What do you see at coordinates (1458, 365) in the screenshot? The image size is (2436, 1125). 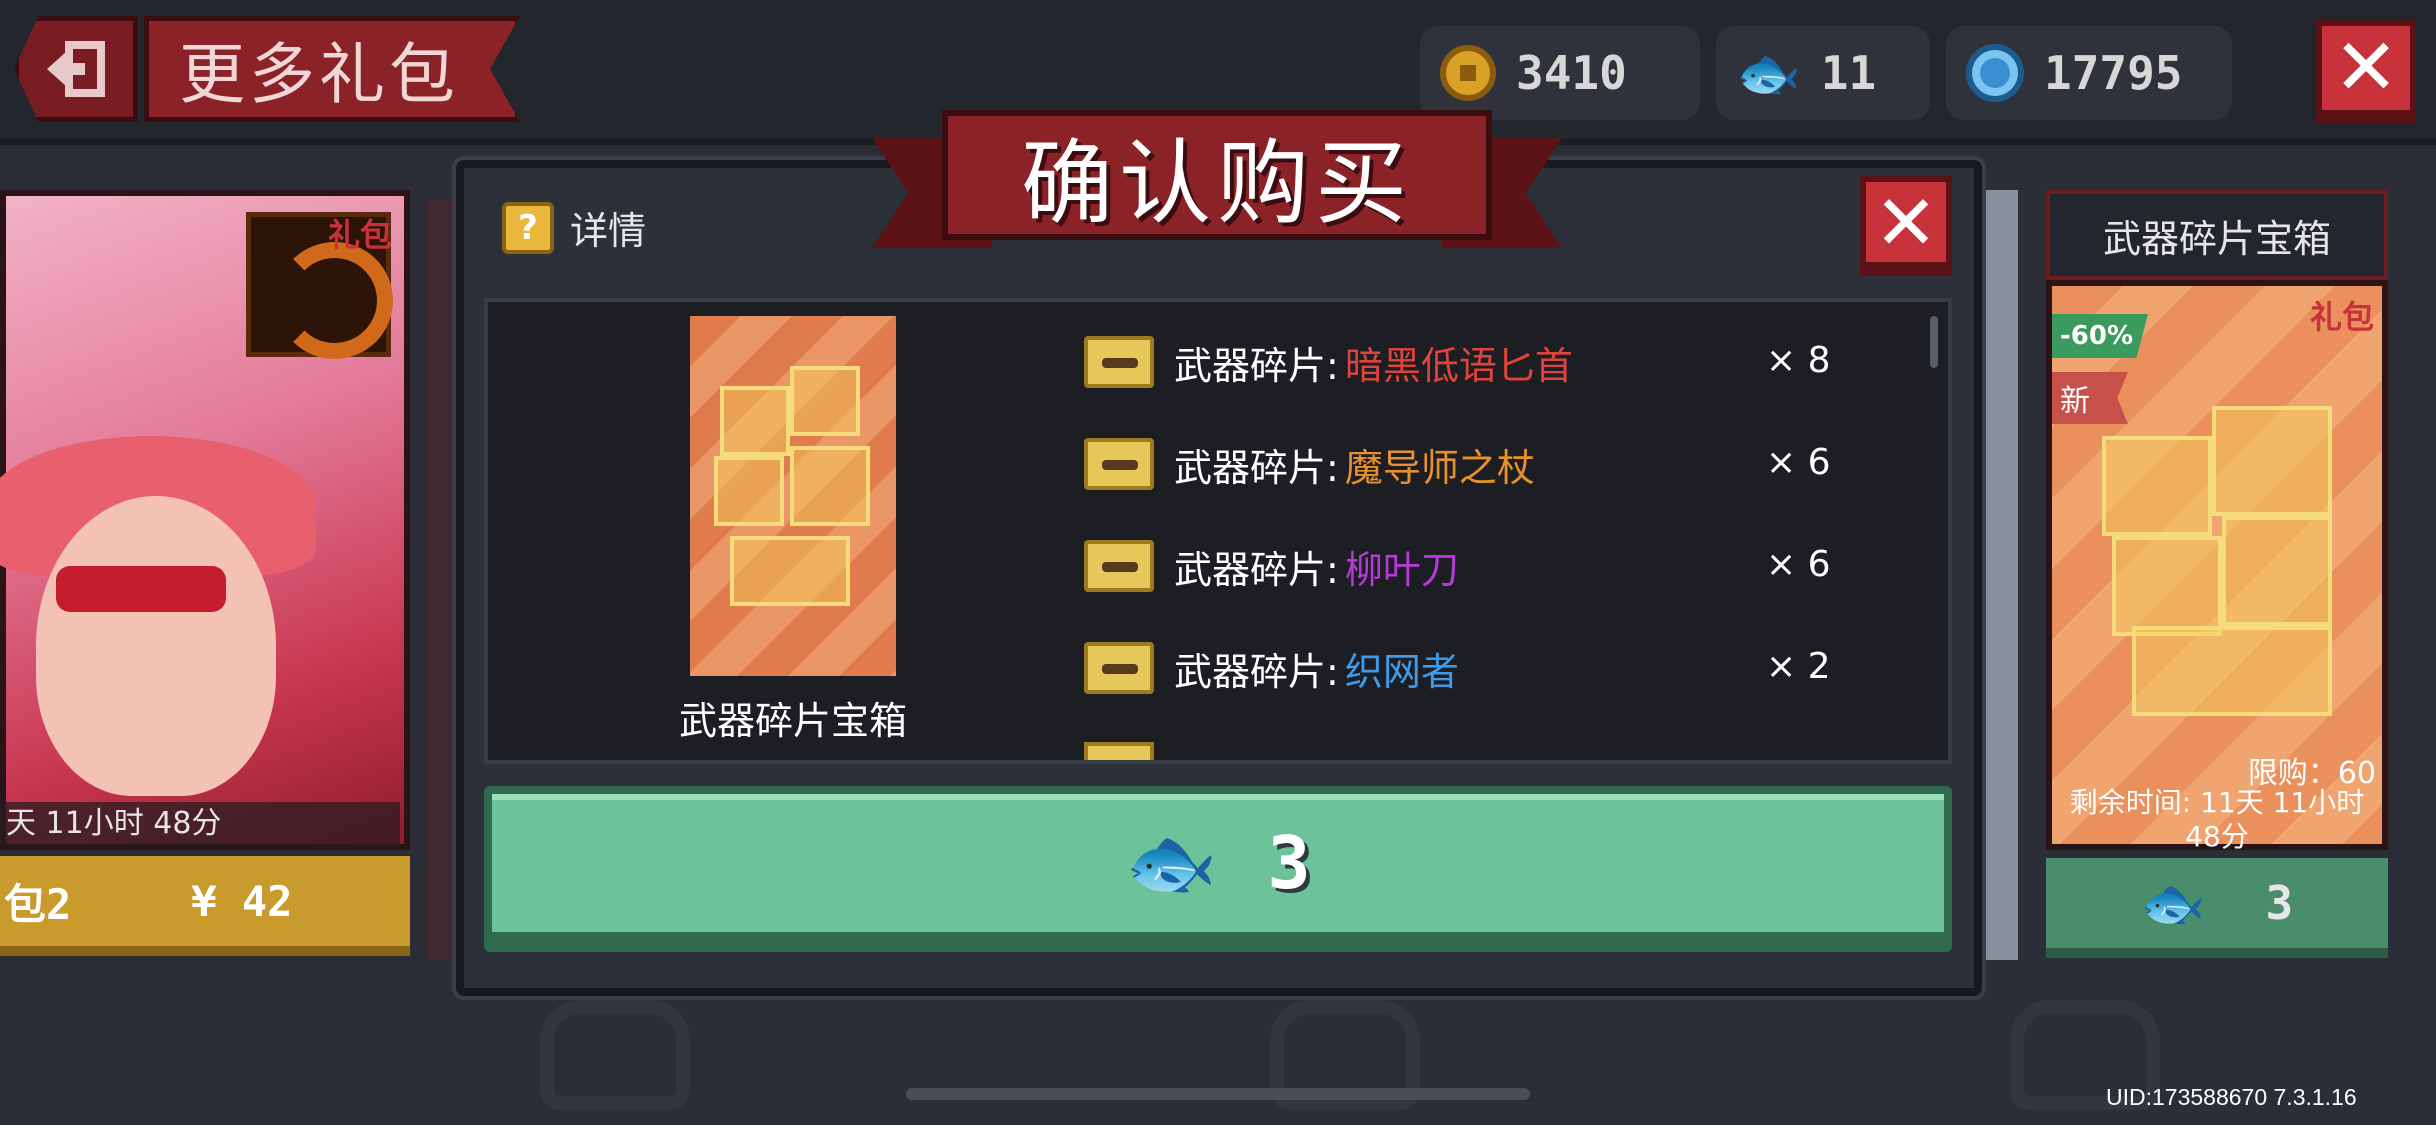 I see `item-name: 暗黑低语匕首` at bounding box center [1458, 365].